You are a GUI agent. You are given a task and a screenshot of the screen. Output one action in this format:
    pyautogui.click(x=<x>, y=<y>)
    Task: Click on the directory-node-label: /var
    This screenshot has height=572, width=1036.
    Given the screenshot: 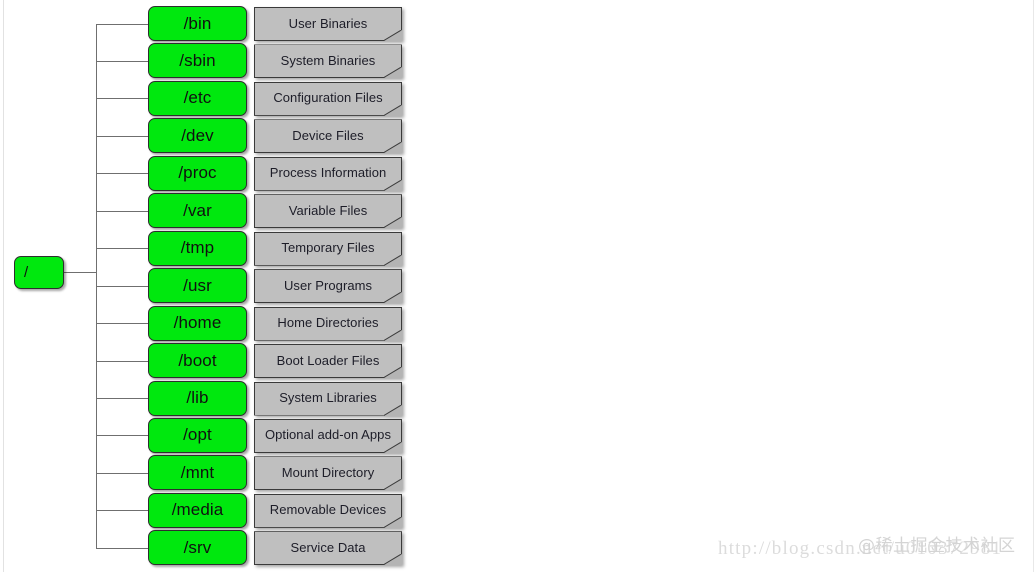 What is the action you would take?
    pyautogui.click(x=197, y=210)
    